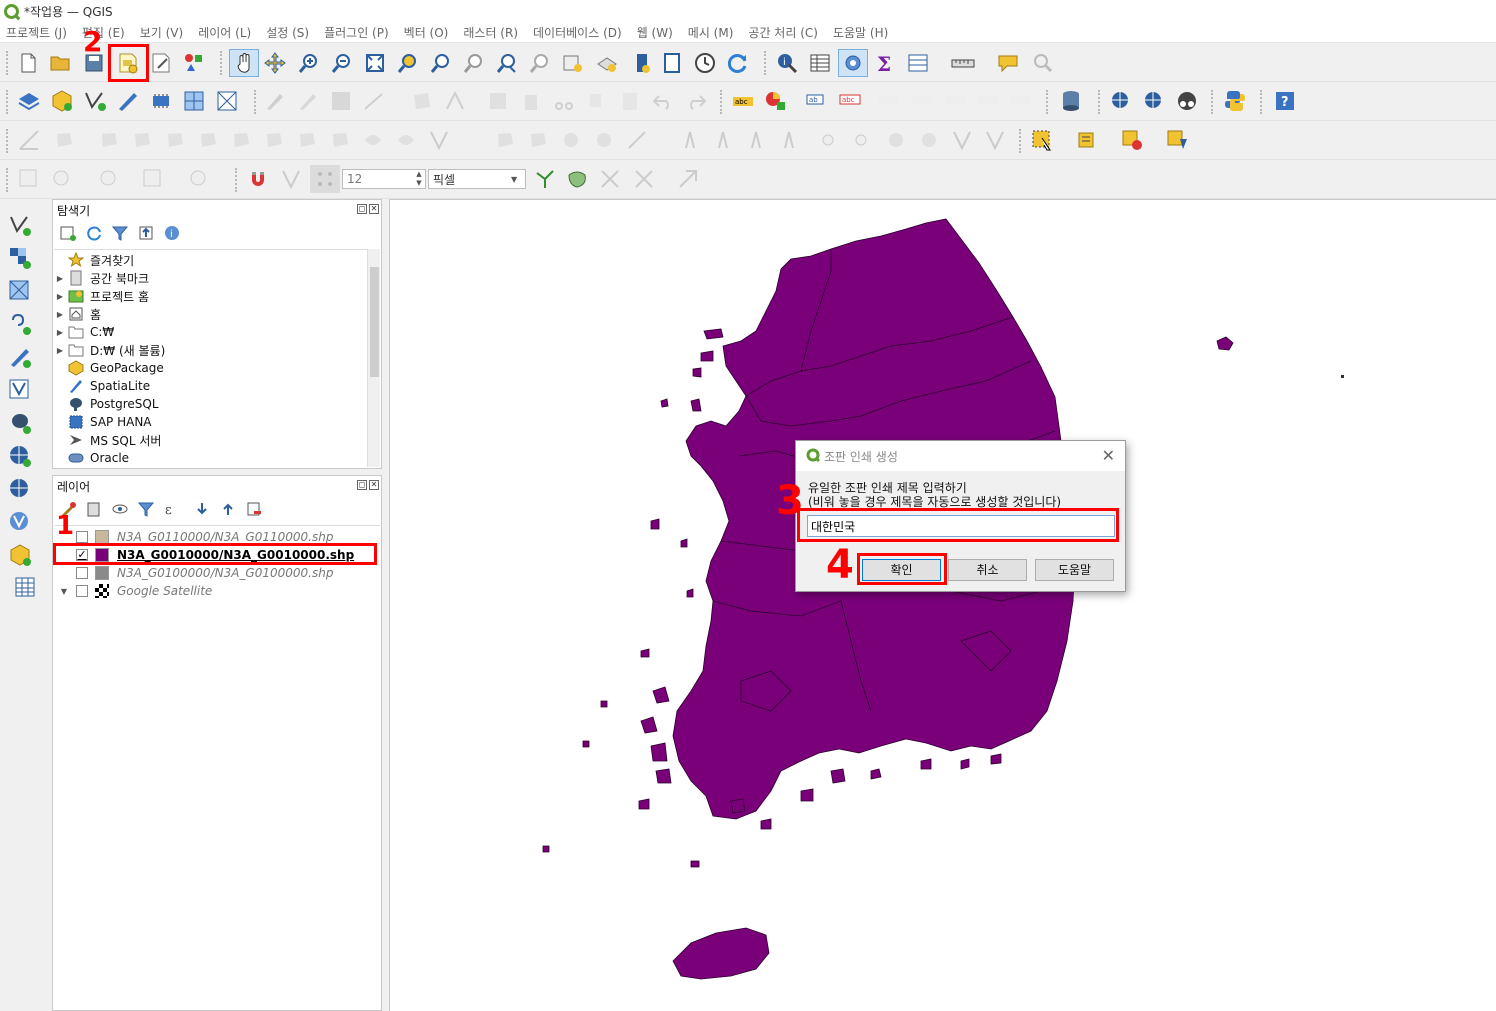  Describe the element at coordinates (374, 209) in the screenshot. I see `close-panel-icon: ✕` at that location.